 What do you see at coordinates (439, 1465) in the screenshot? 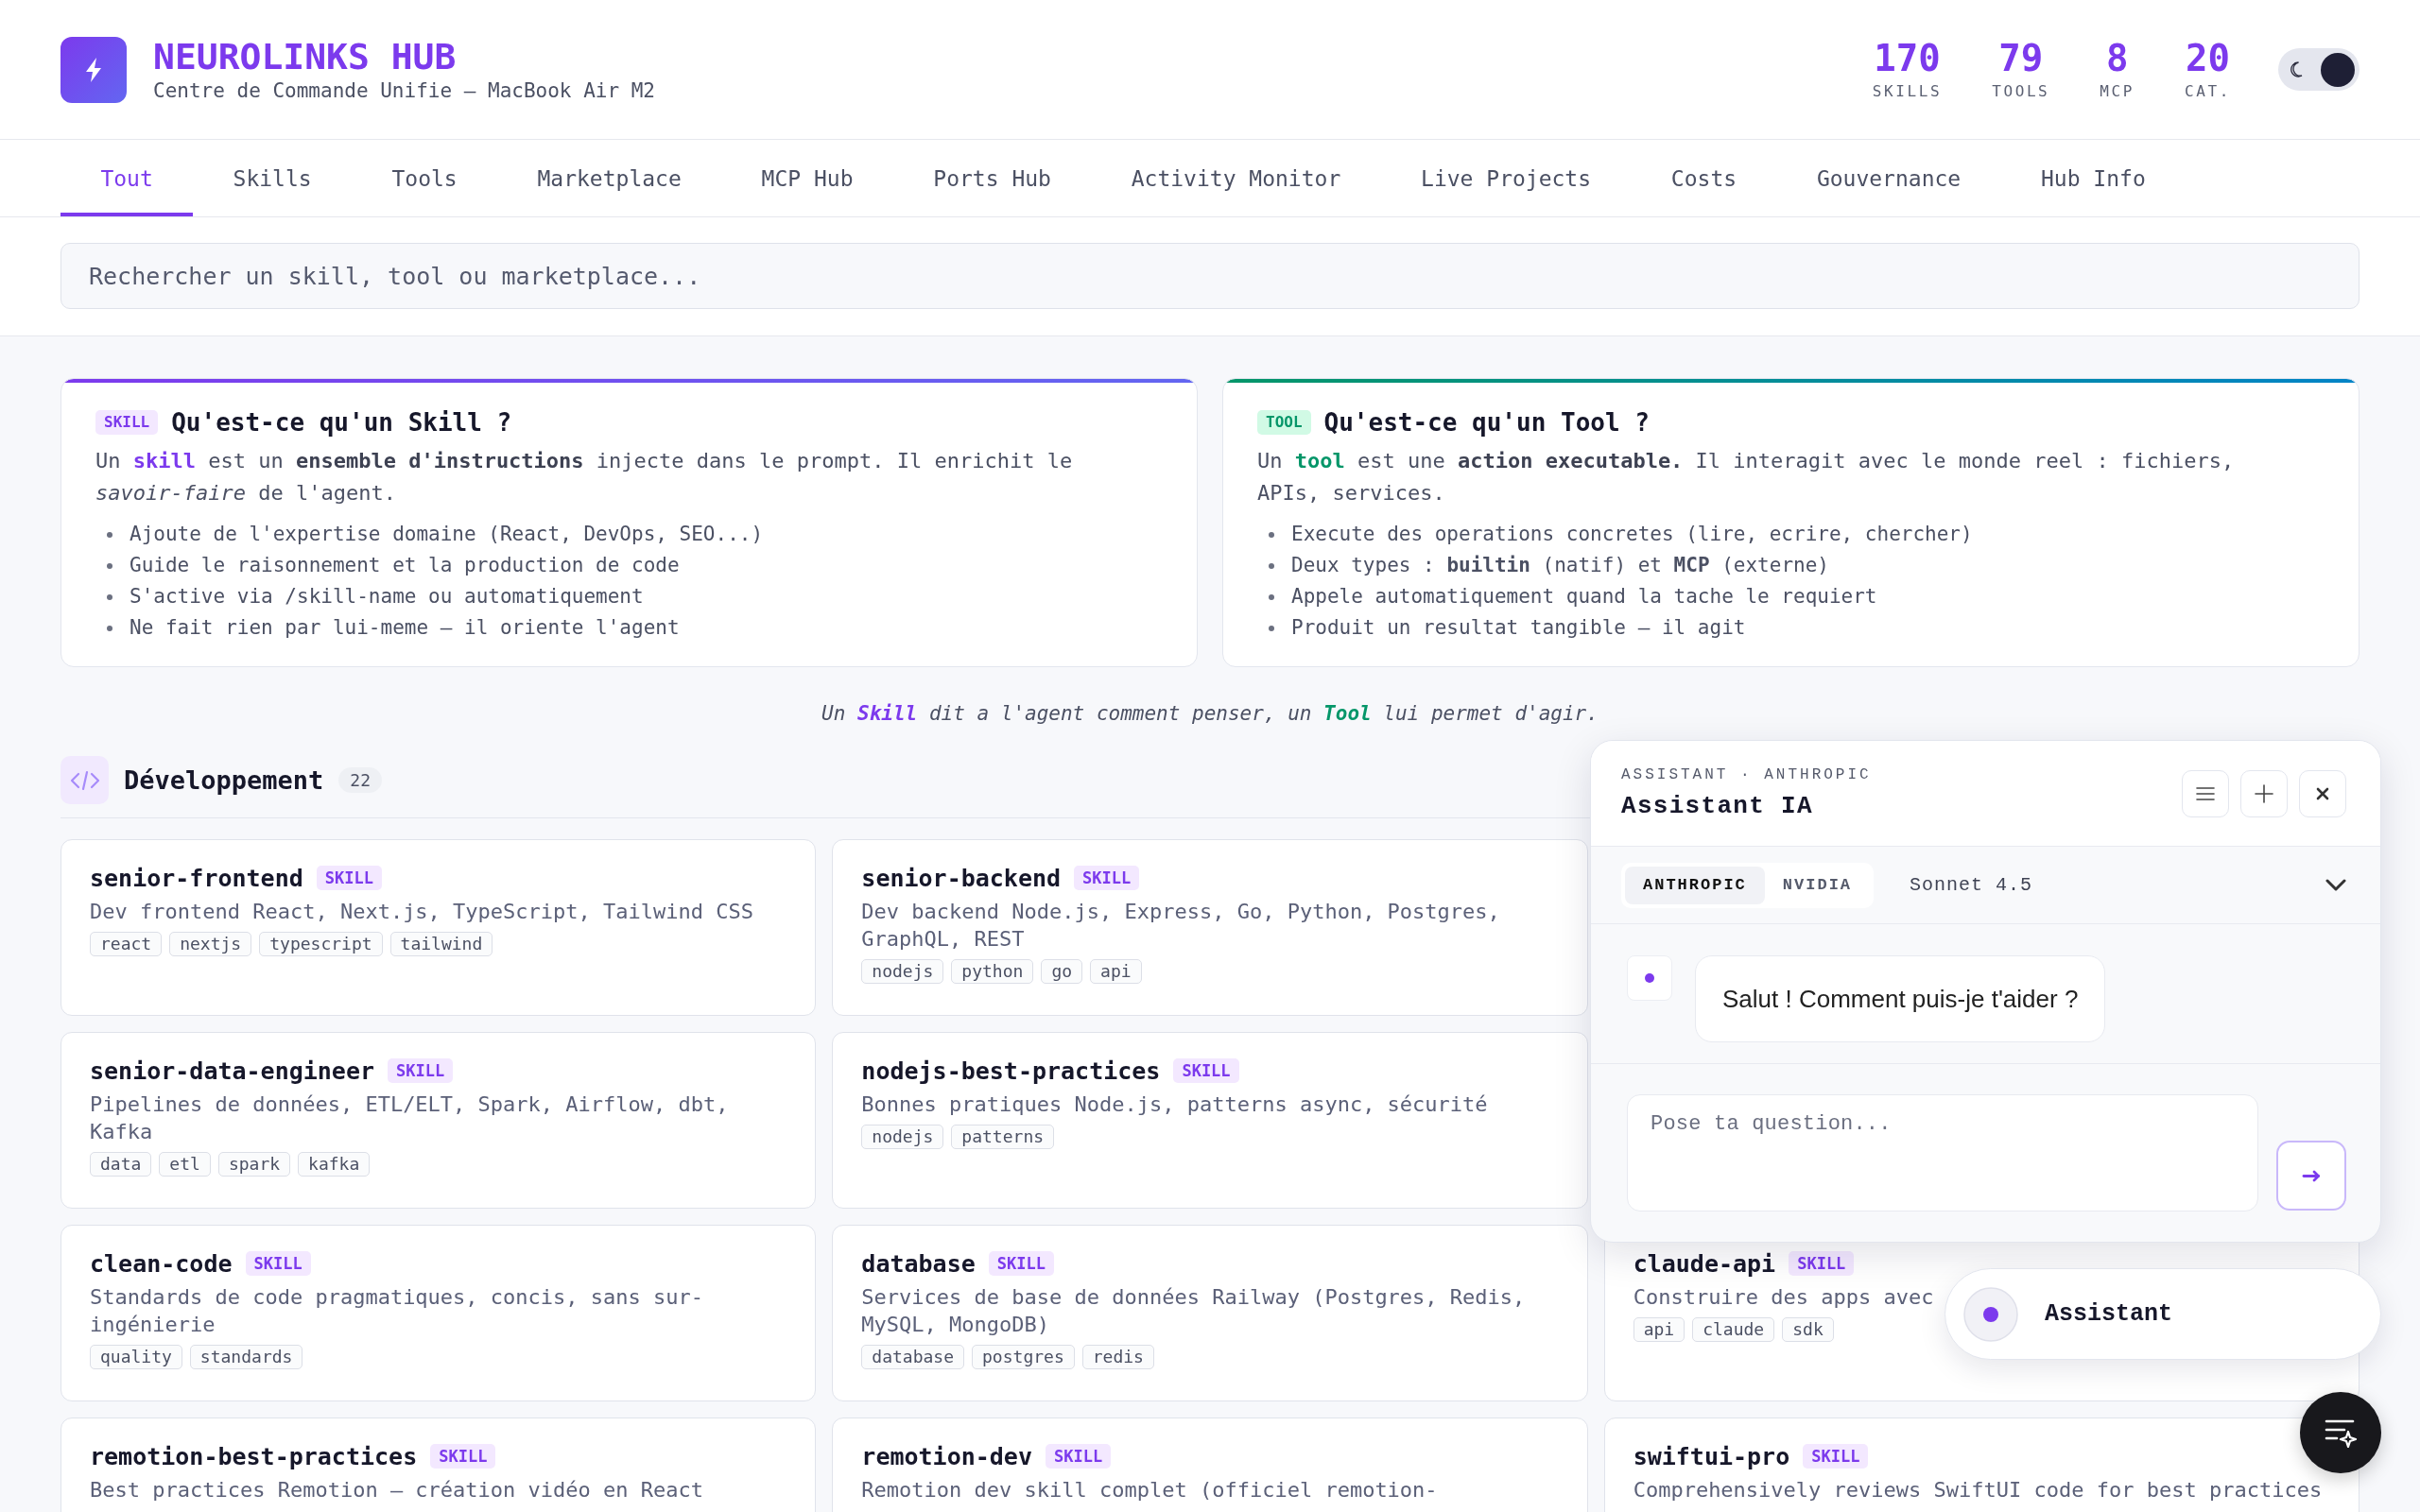
I see `skill-card: remotion-best-practices SKILL Best practices Remotion — création vidéo en React` at bounding box center [439, 1465].